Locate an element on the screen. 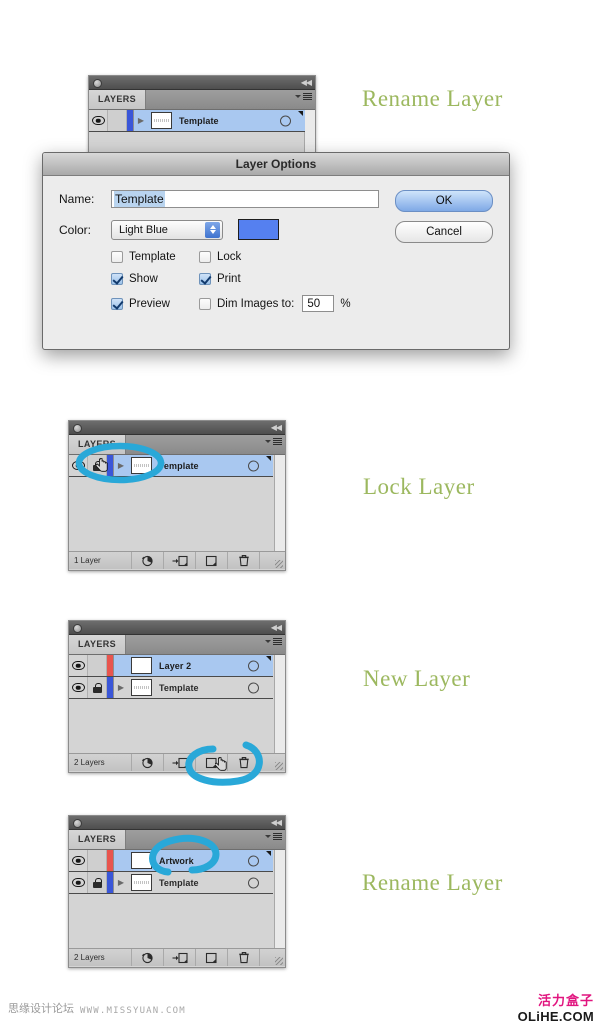 The image size is (600, 1026). cancel-button: Cancel is located at coordinates (444, 232).